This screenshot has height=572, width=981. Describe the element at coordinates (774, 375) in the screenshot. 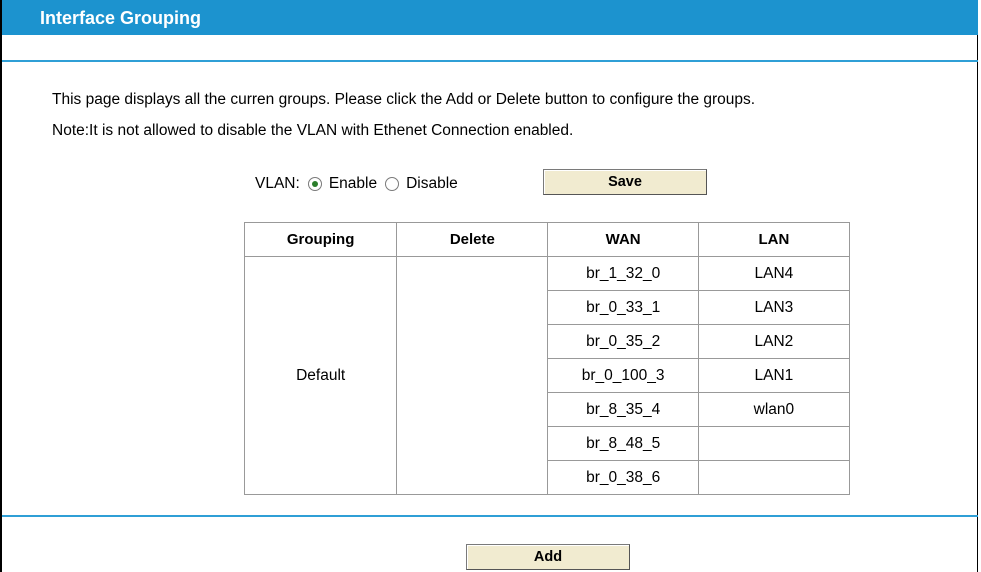

I see `lan-cell: LAN1` at that location.